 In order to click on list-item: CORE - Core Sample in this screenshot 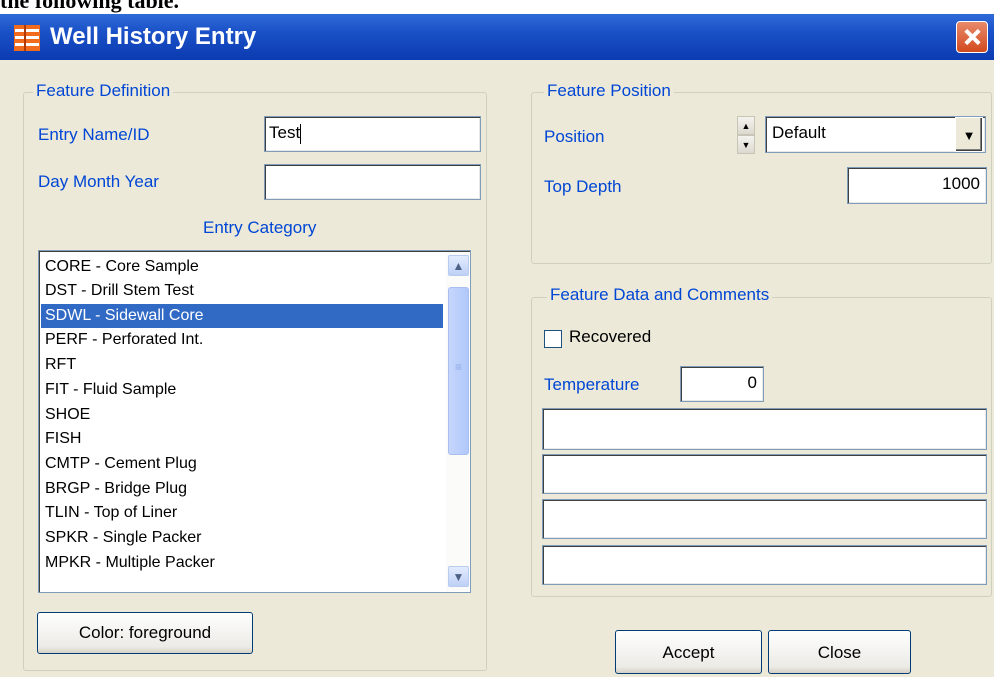, I will do `click(242, 267)`.